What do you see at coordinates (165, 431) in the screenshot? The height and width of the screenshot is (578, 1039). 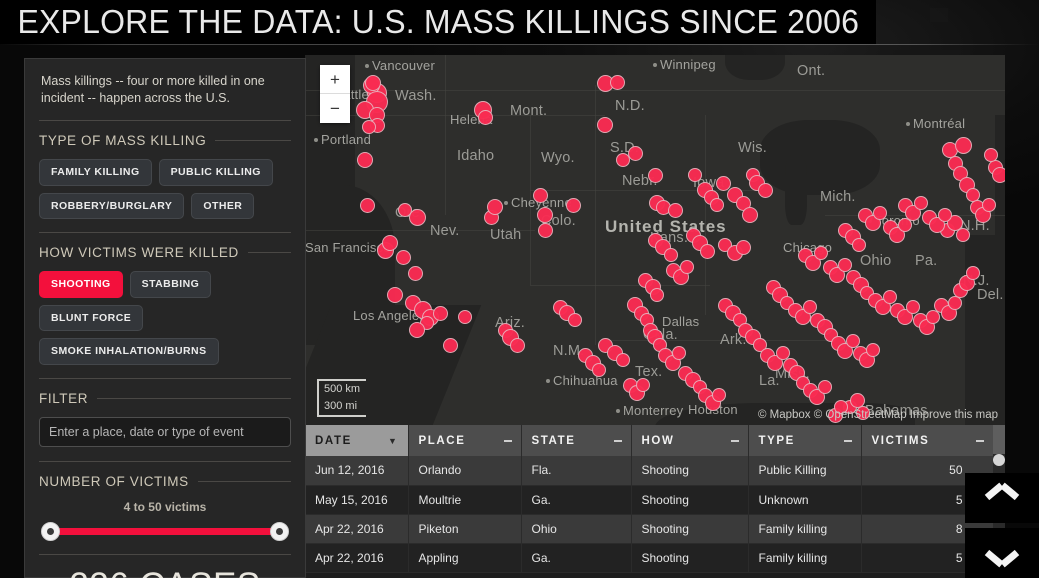 I see `search-input` at bounding box center [165, 431].